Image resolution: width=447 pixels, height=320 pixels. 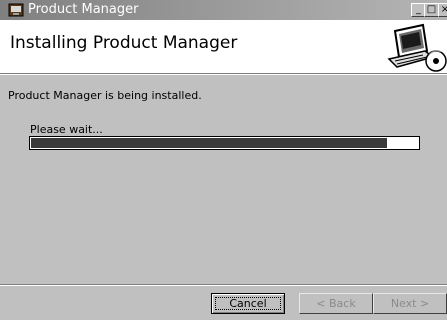 What do you see at coordinates (16, 10) in the screenshot?
I see `installer-icon` at bounding box center [16, 10].